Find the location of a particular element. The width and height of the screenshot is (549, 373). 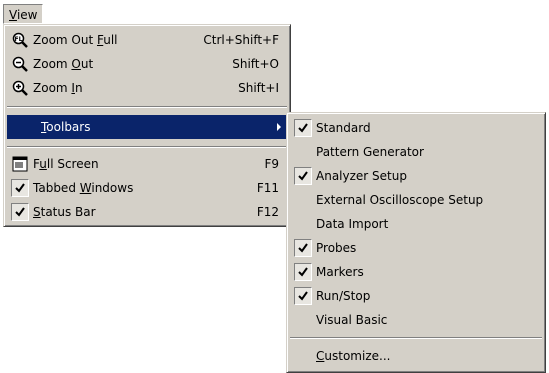

toolbar-item-label: Analyzer Setup is located at coordinates (361, 176).